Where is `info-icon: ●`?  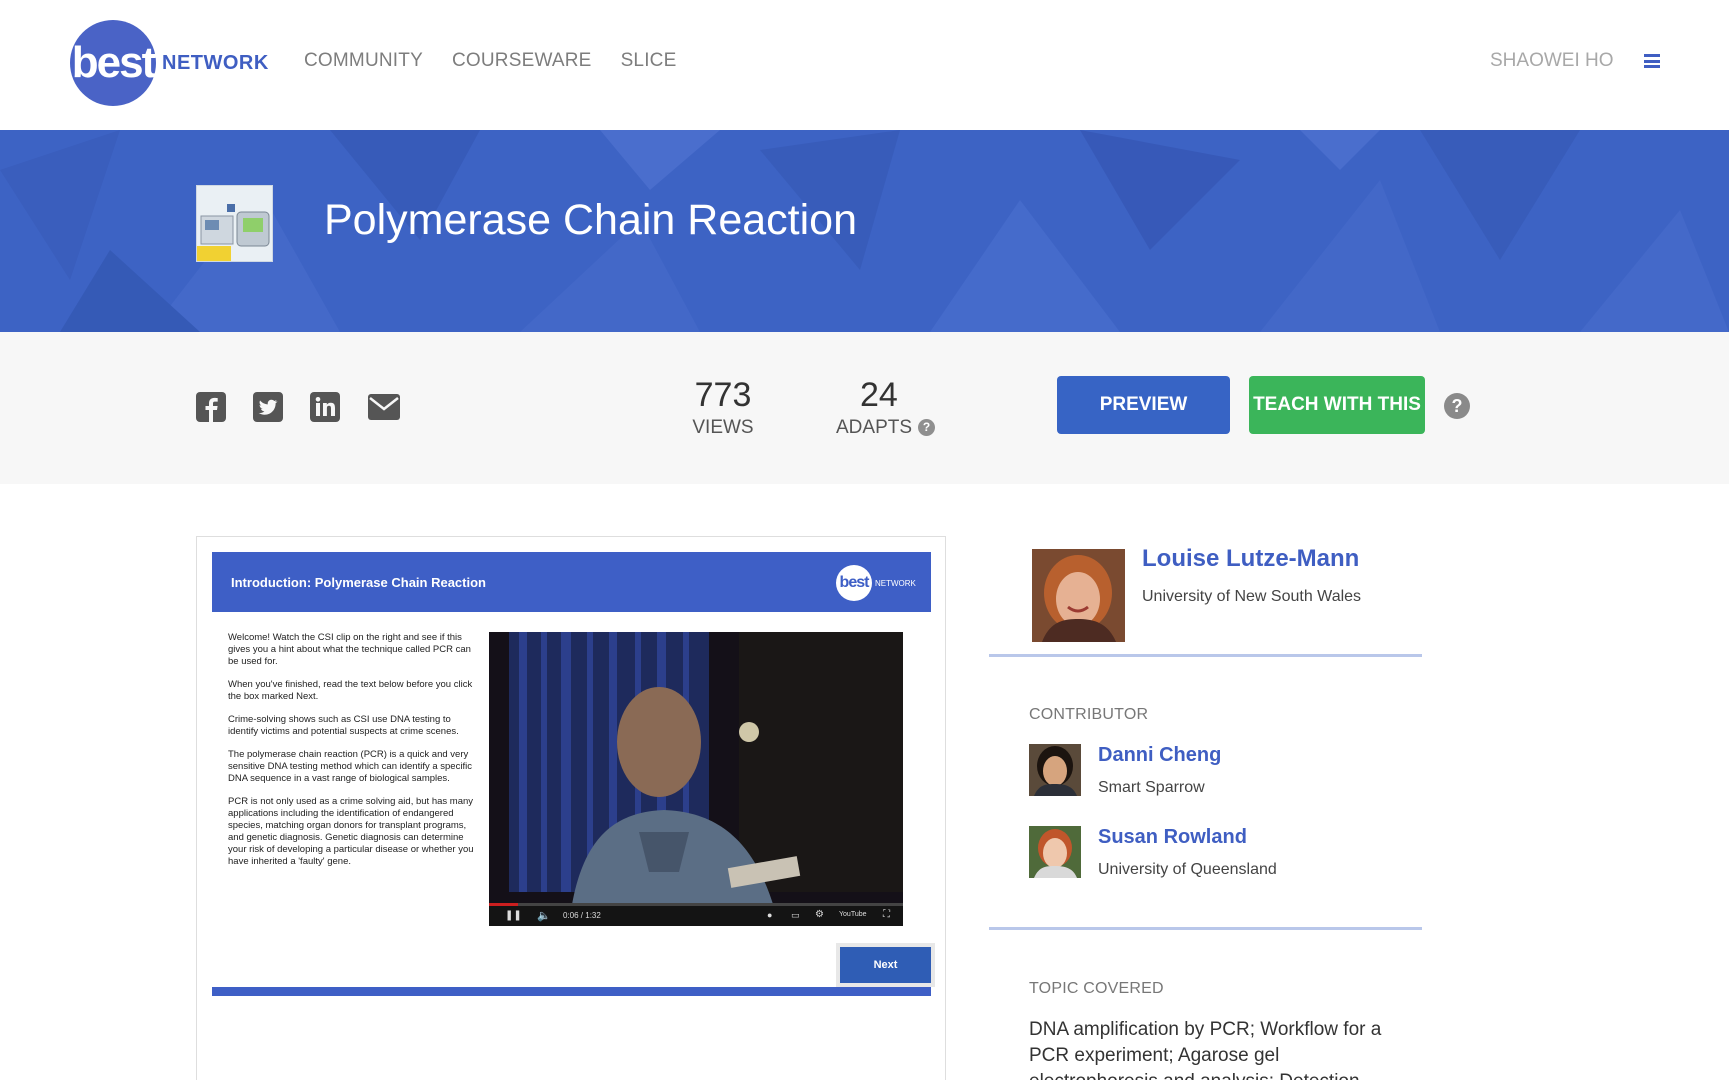 info-icon: ● is located at coordinates (769, 915).